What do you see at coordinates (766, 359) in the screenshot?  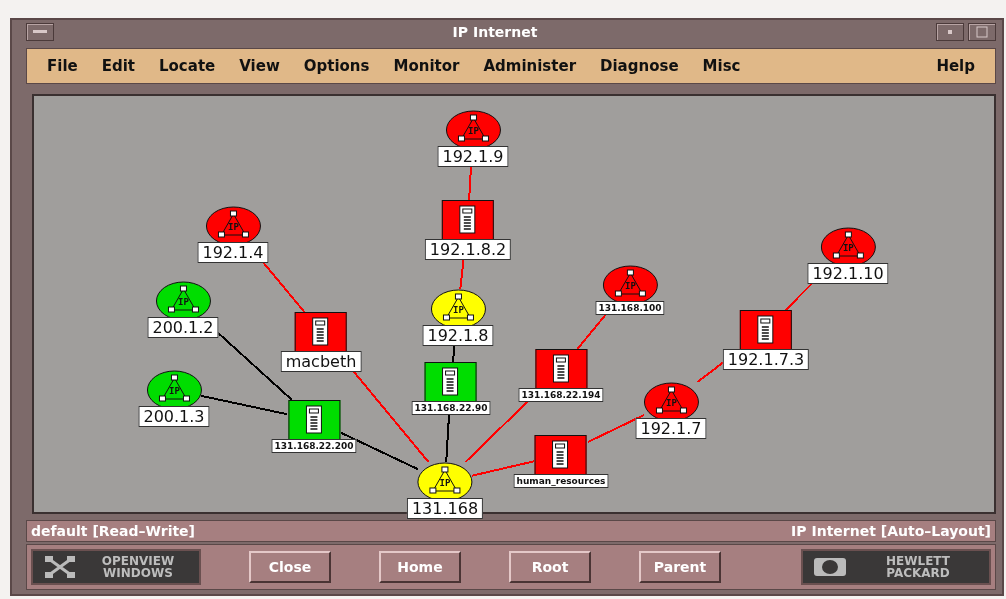 I see `node-label: 192.1.7.3` at bounding box center [766, 359].